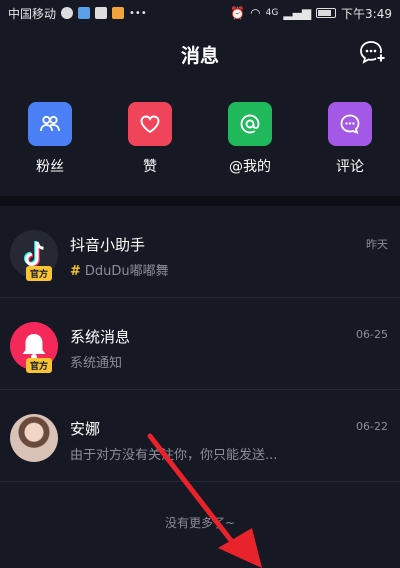 This screenshot has height=568, width=400. Describe the element at coordinates (150, 167) in the screenshot. I see `likes-label: 赞` at that location.